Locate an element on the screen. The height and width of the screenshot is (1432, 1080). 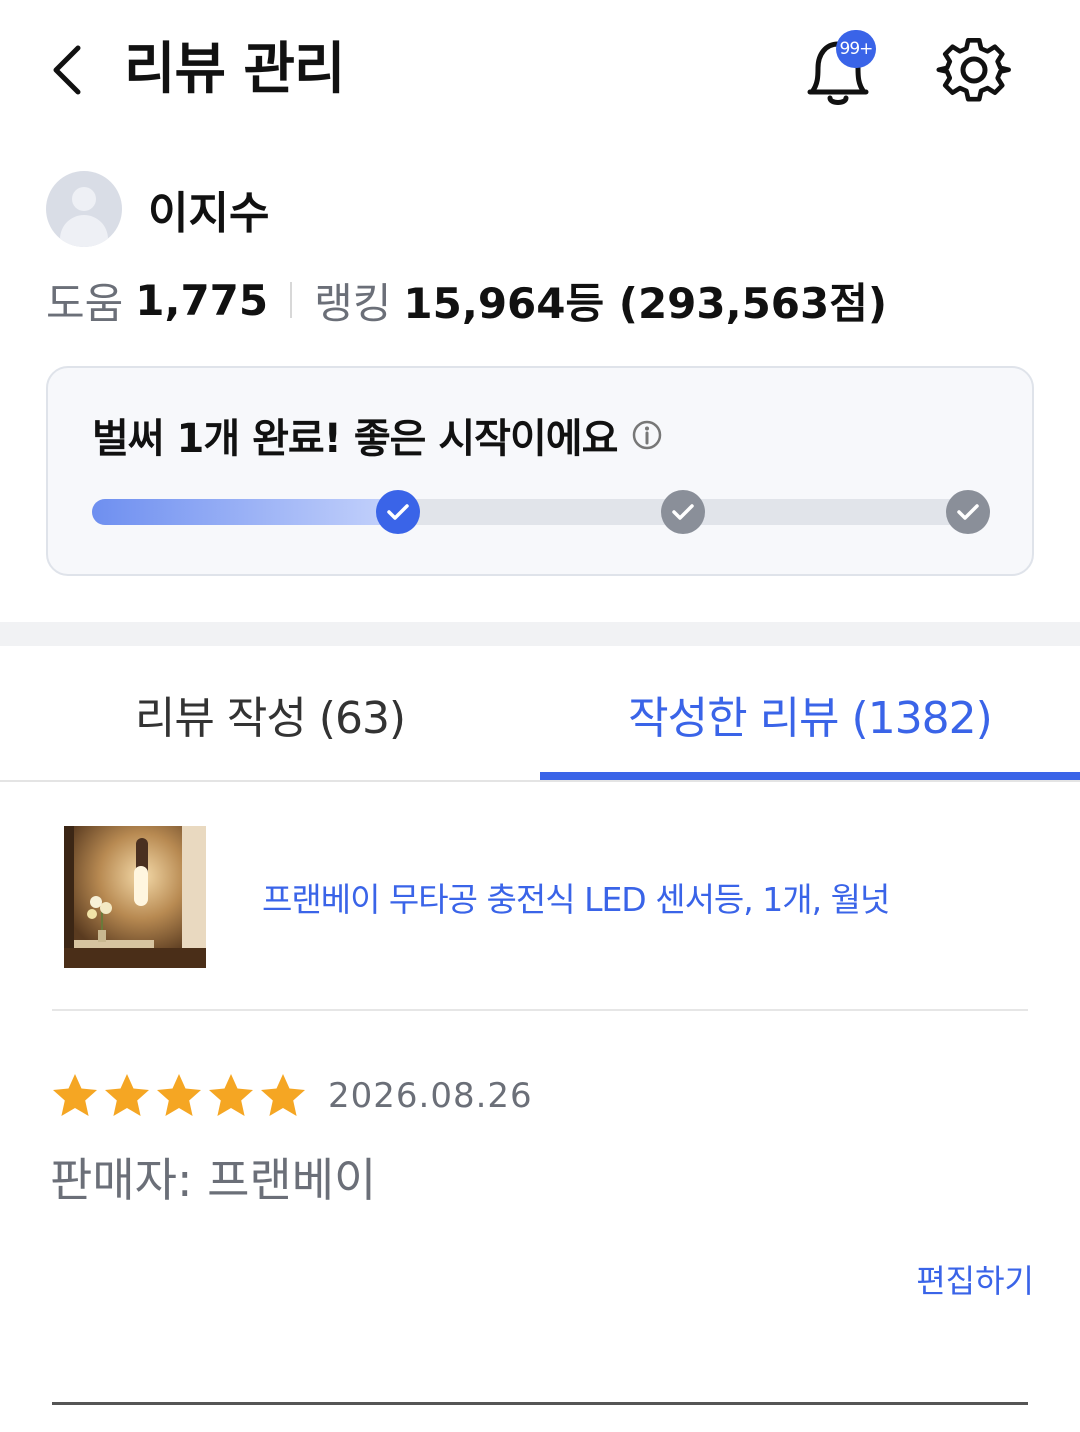
content-divider is located at coordinates (540, 1010).